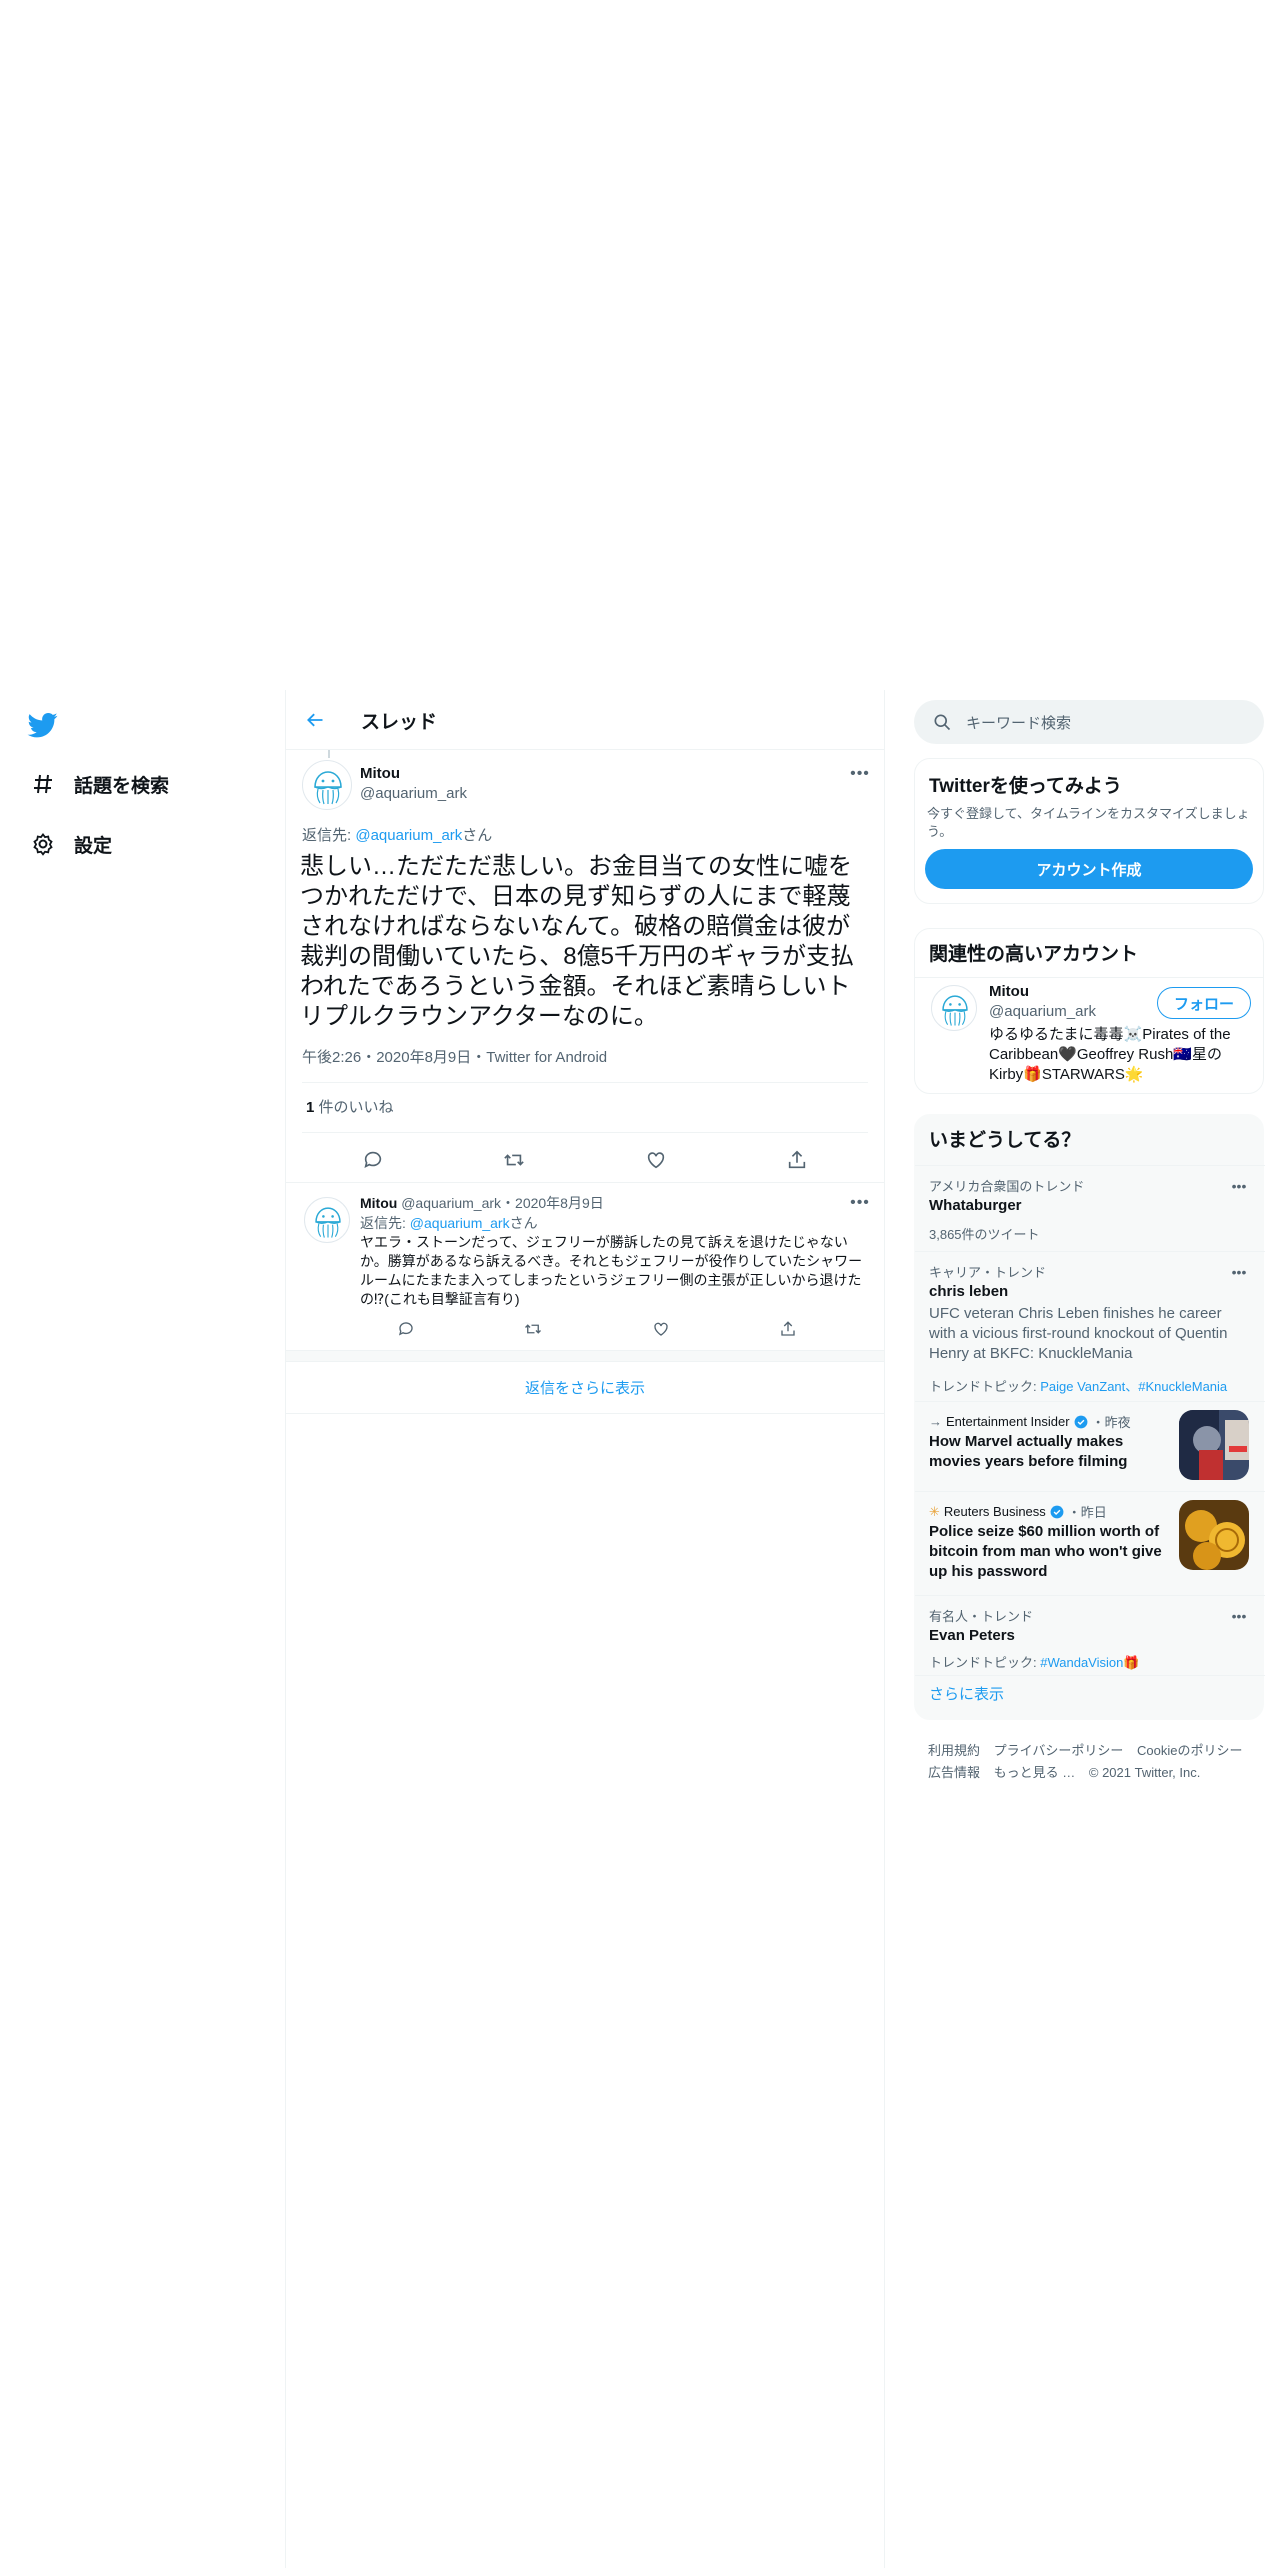 Image resolution: width=1284 pixels, height=2568 pixels. What do you see at coordinates (966, 1693) in the screenshot?
I see `show-more-trends-link: さらに表示` at bounding box center [966, 1693].